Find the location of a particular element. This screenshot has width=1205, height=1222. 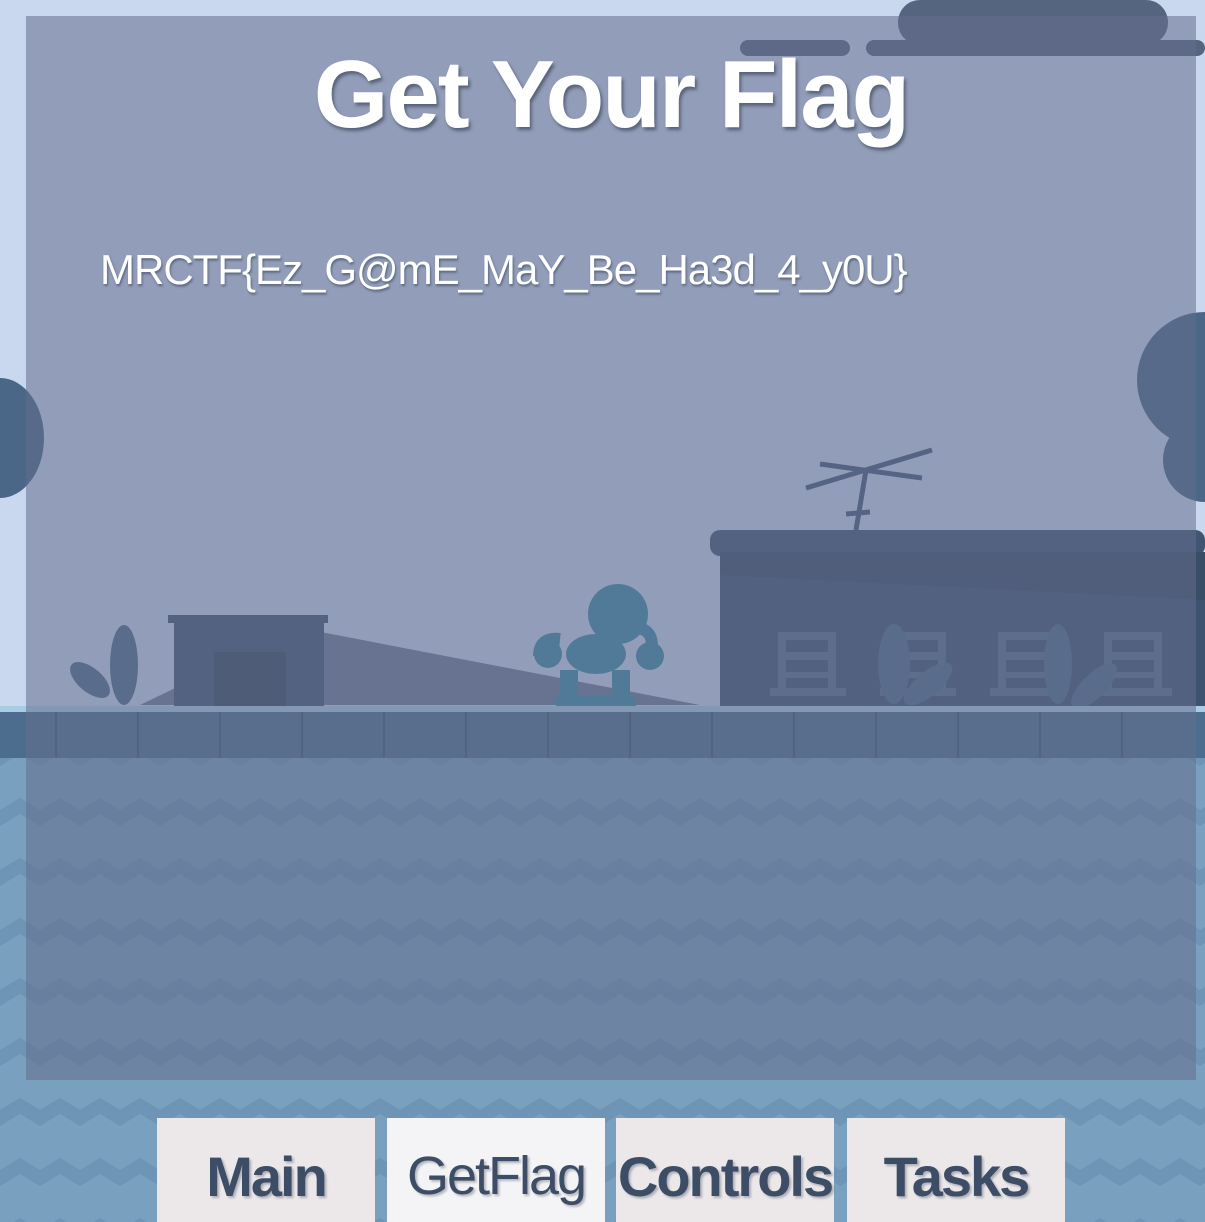

tab-tasks: Tasks is located at coordinates (956, 1170).